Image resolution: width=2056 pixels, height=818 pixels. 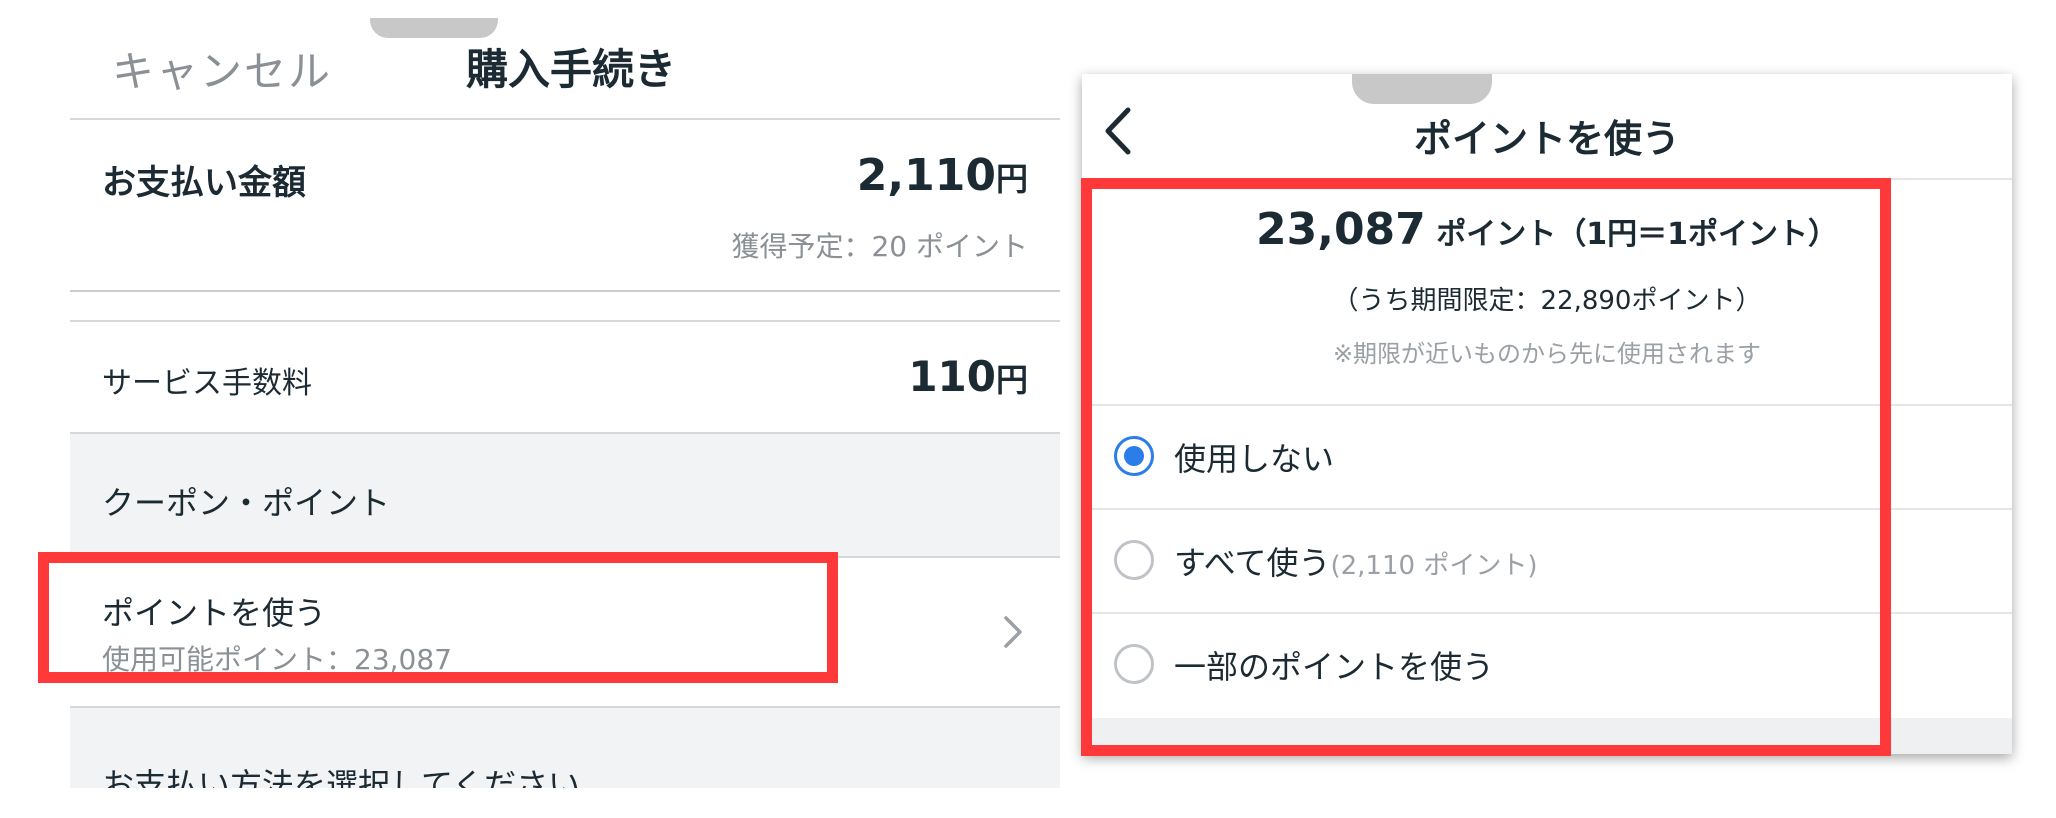 What do you see at coordinates (204, 183) in the screenshot?
I see `payment-amount-label: お支払い金額` at bounding box center [204, 183].